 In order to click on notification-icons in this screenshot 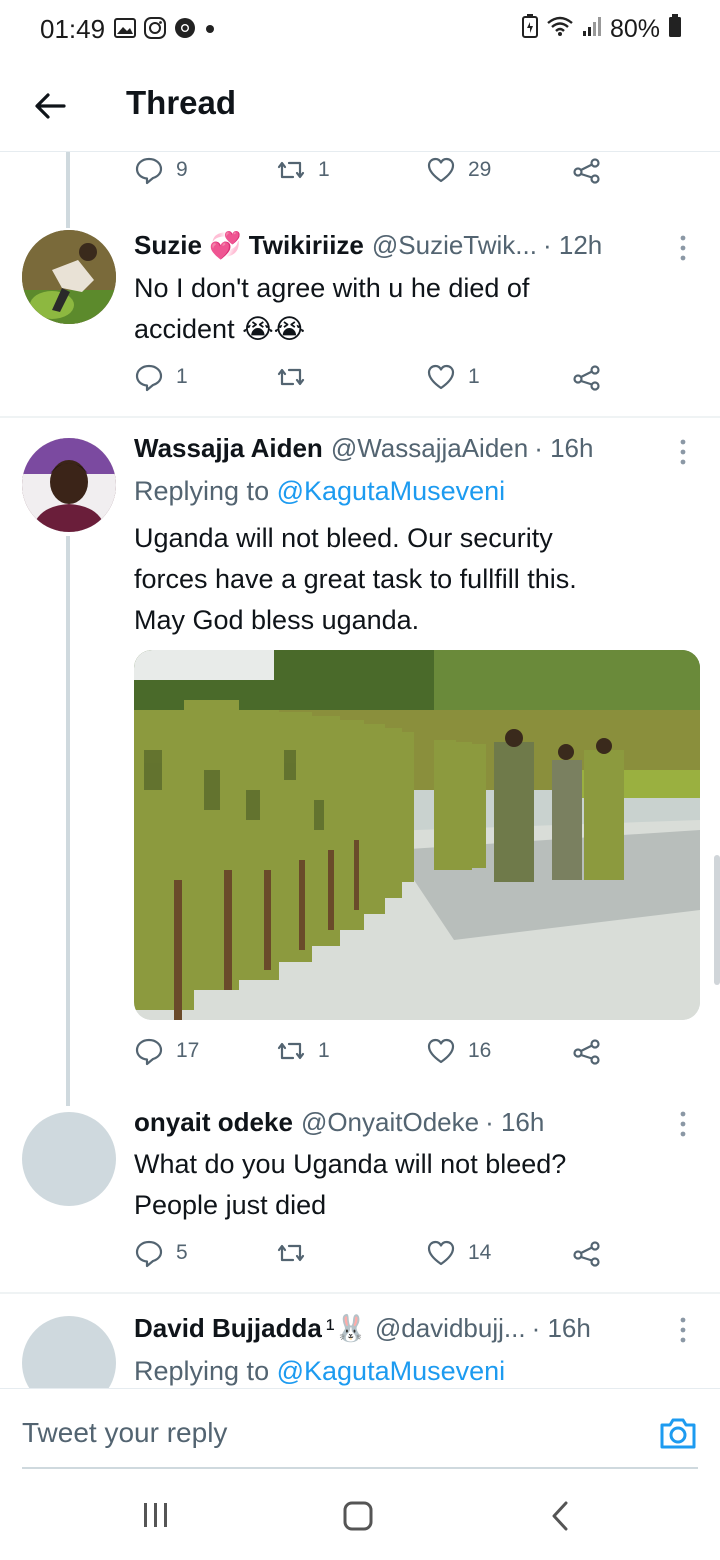, I will do `click(165, 30)`.